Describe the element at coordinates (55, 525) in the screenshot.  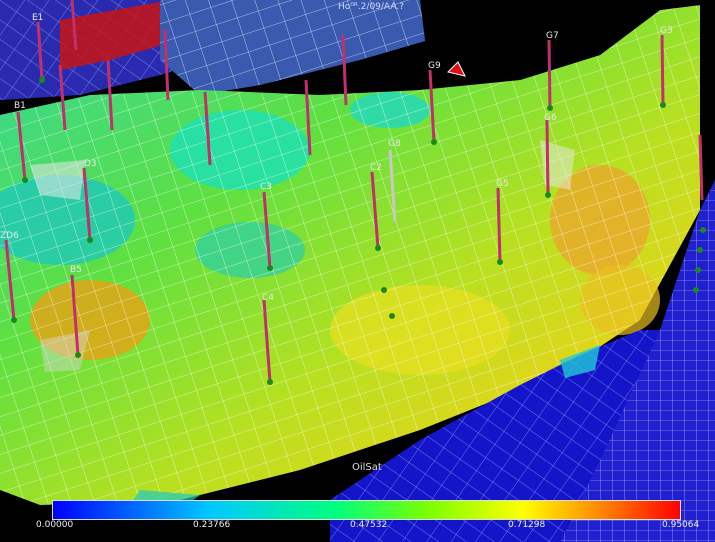
I see `legend-tick-0: 0.00000` at that location.